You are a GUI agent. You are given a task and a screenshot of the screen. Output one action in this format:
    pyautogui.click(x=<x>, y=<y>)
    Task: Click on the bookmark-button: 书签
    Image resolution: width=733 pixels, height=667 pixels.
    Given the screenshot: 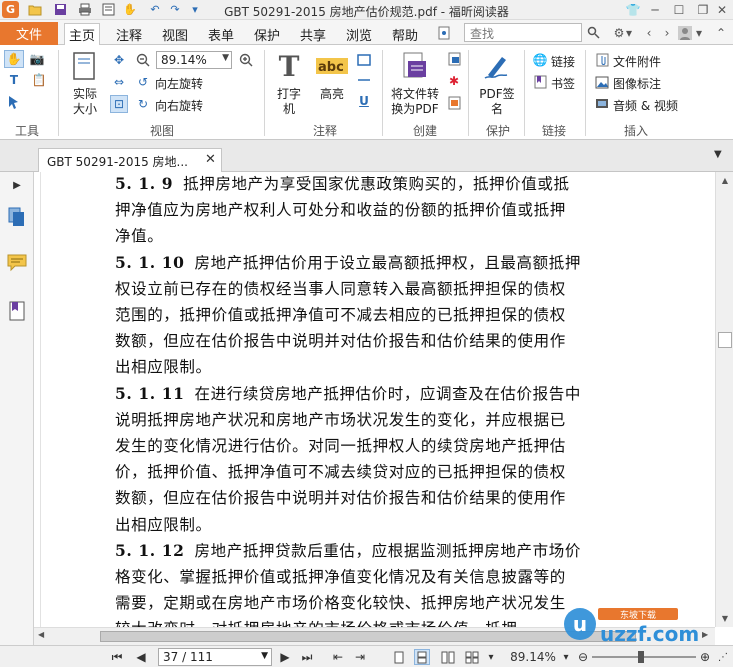 What is the action you would take?
    pyautogui.click(x=563, y=83)
    